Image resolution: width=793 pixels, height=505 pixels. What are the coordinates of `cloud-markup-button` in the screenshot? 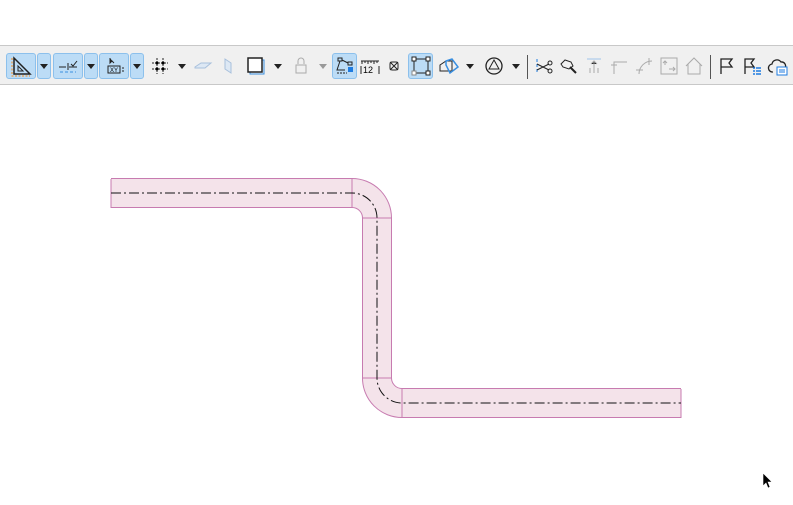 It's located at (778, 66).